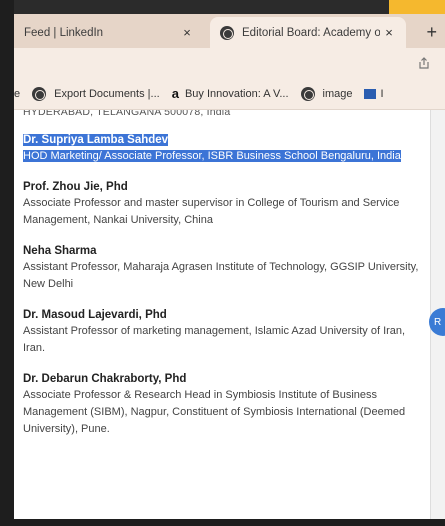 The image size is (445, 526). Describe the element at coordinates (64, 32) in the screenshot. I see `tab-title: Feed | LinkedIn` at that location.